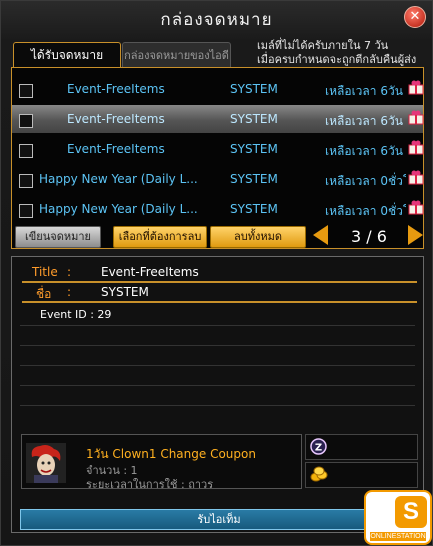  Describe the element at coordinates (58, 237) in the screenshot. I see `write-mail-button: เขียนจดหมาย` at that location.